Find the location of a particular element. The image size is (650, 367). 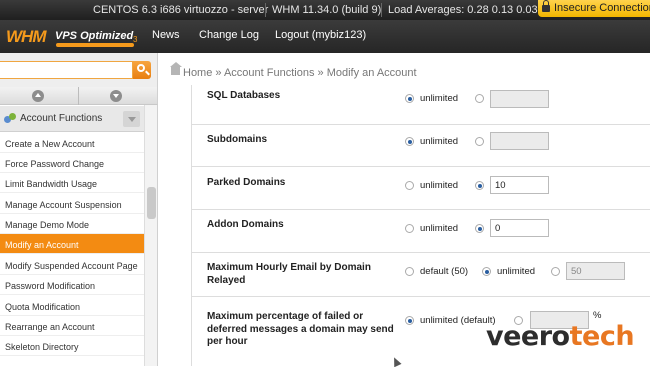

search-button is located at coordinates (142, 70).